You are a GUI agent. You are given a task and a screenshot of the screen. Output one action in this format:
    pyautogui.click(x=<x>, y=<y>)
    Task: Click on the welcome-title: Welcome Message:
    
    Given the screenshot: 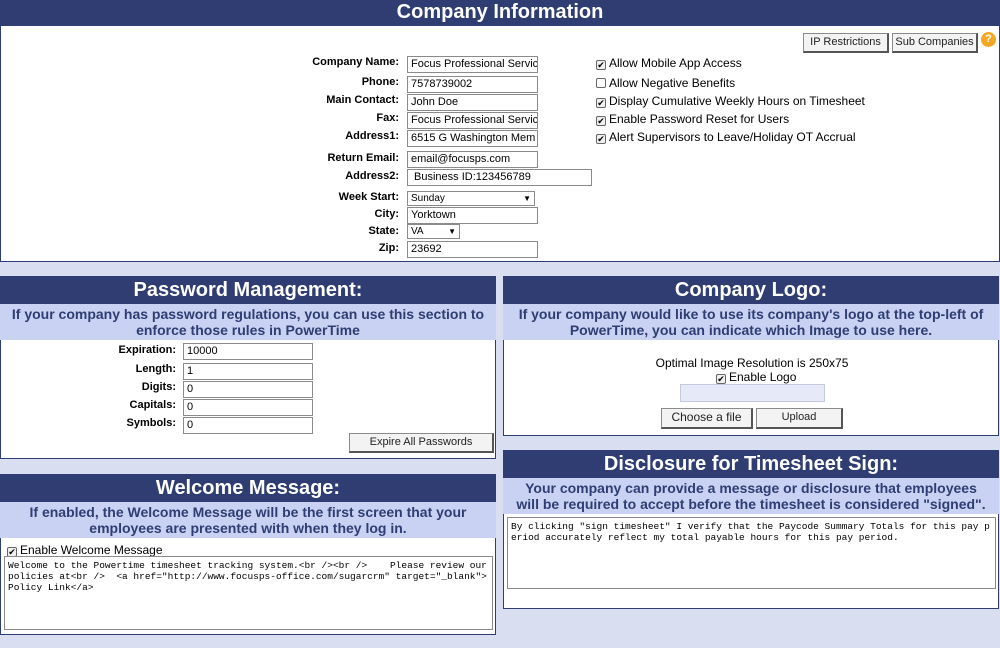 What is the action you would take?
    pyautogui.click(x=248, y=488)
    